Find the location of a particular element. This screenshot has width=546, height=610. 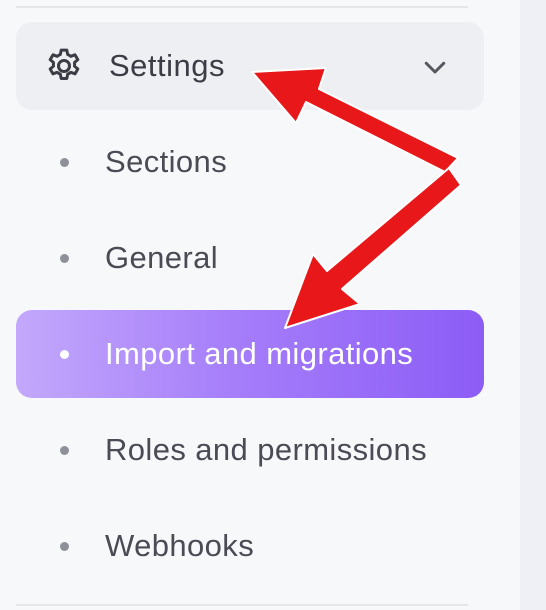

sidebar-item-label: Sections is located at coordinates (166, 161).